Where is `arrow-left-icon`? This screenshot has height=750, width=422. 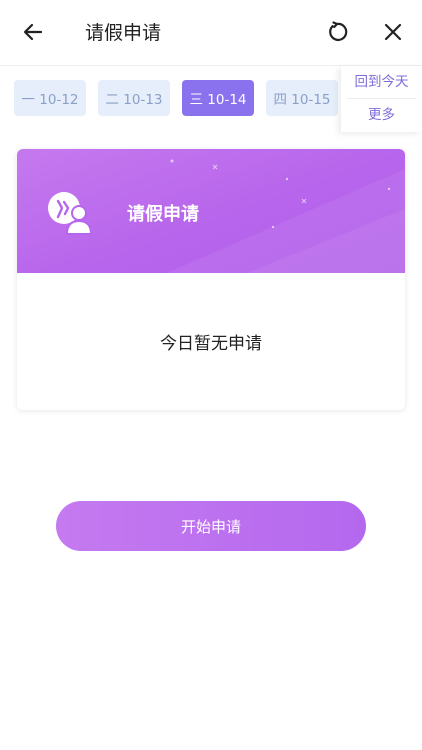 arrow-left-icon is located at coordinates (33, 32).